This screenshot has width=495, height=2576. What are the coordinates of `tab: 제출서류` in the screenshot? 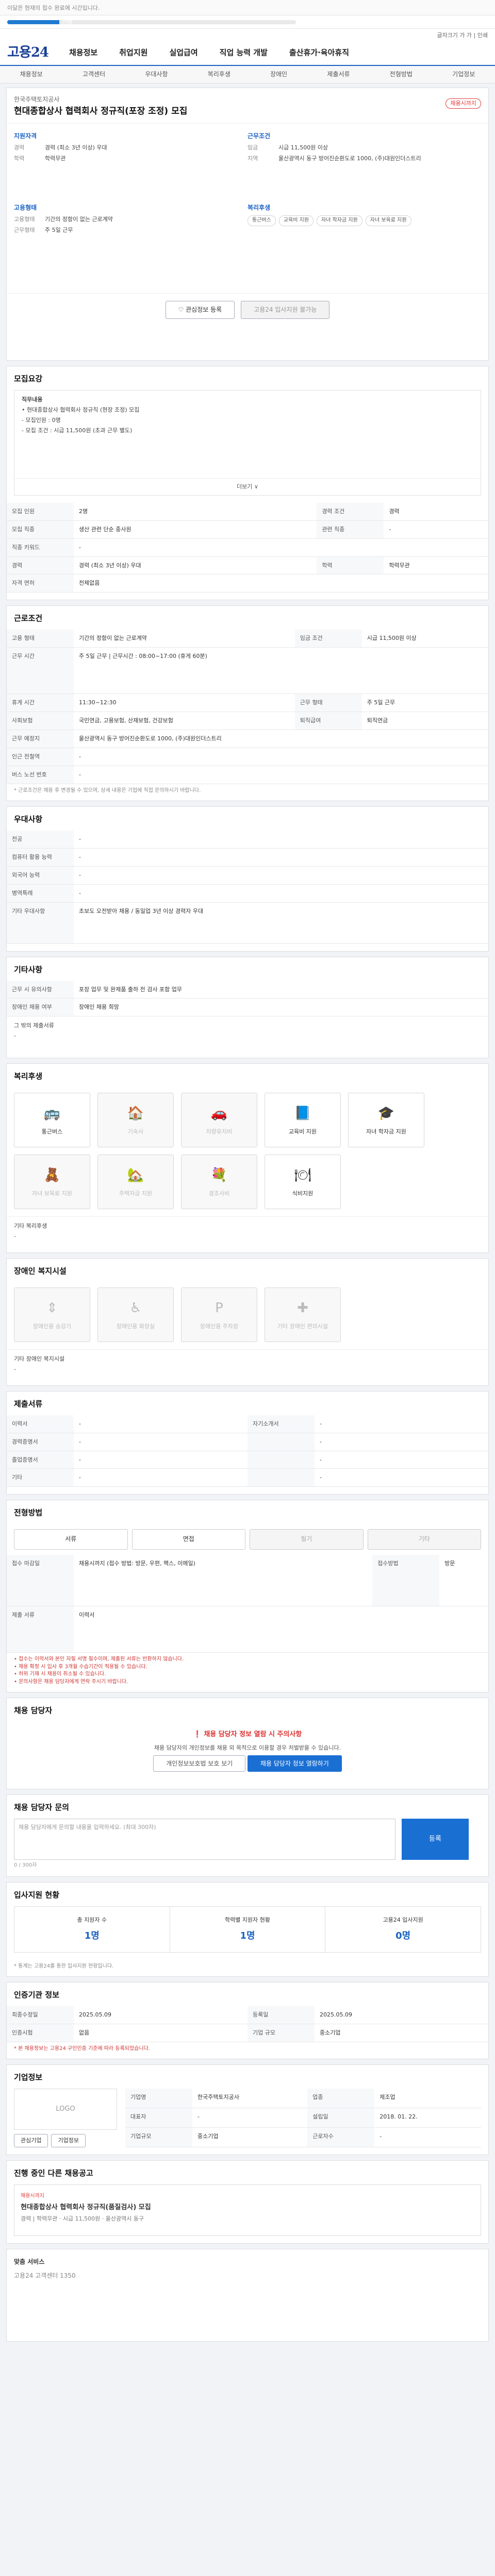 It's located at (338, 74).